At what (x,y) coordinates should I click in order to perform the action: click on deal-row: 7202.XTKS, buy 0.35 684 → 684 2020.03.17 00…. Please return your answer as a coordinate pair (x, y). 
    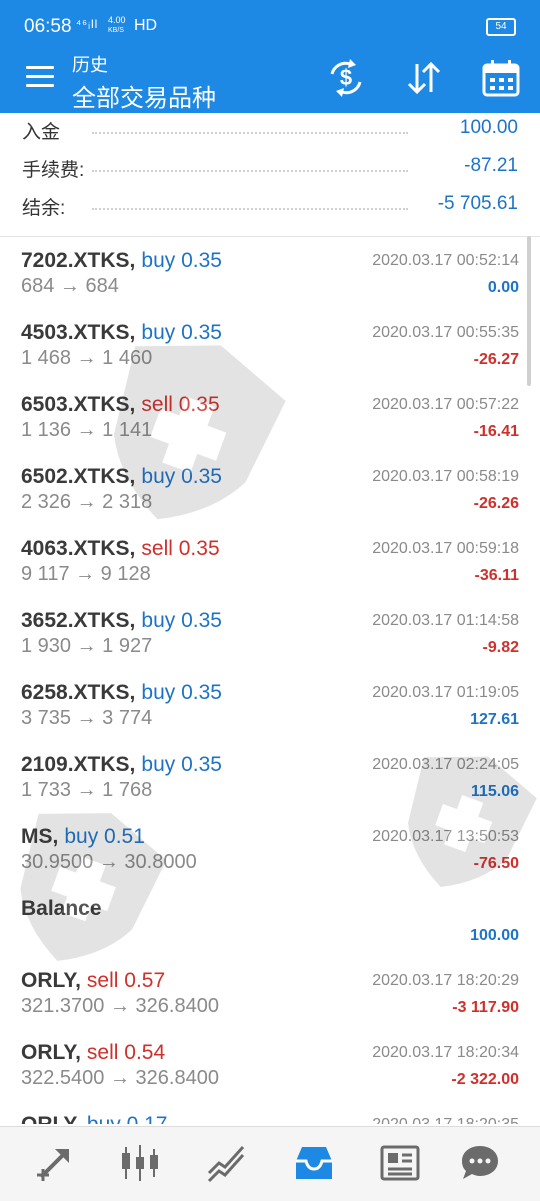
    Looking at the image, I should click on (270, 272).